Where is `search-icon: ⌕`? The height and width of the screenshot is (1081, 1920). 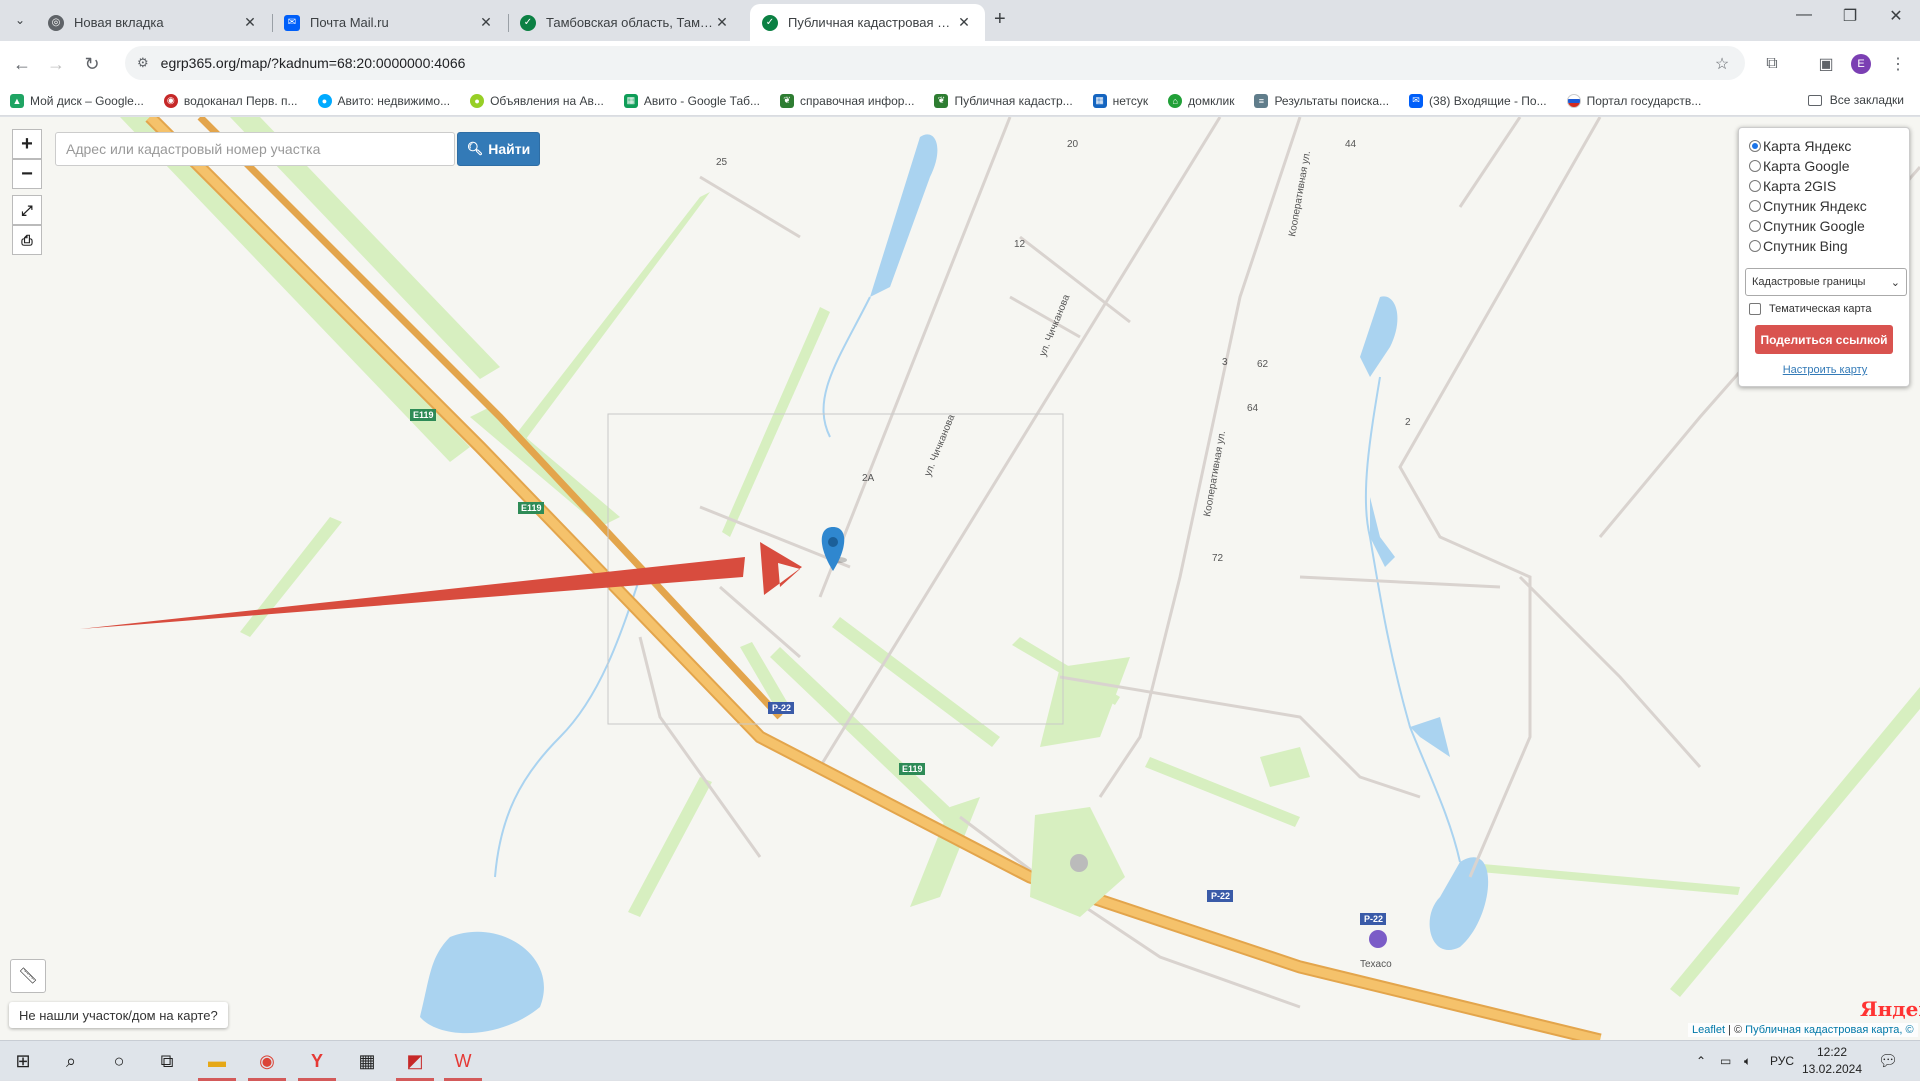
search-icon: ⌕ is located at coordinates (71, 1061).